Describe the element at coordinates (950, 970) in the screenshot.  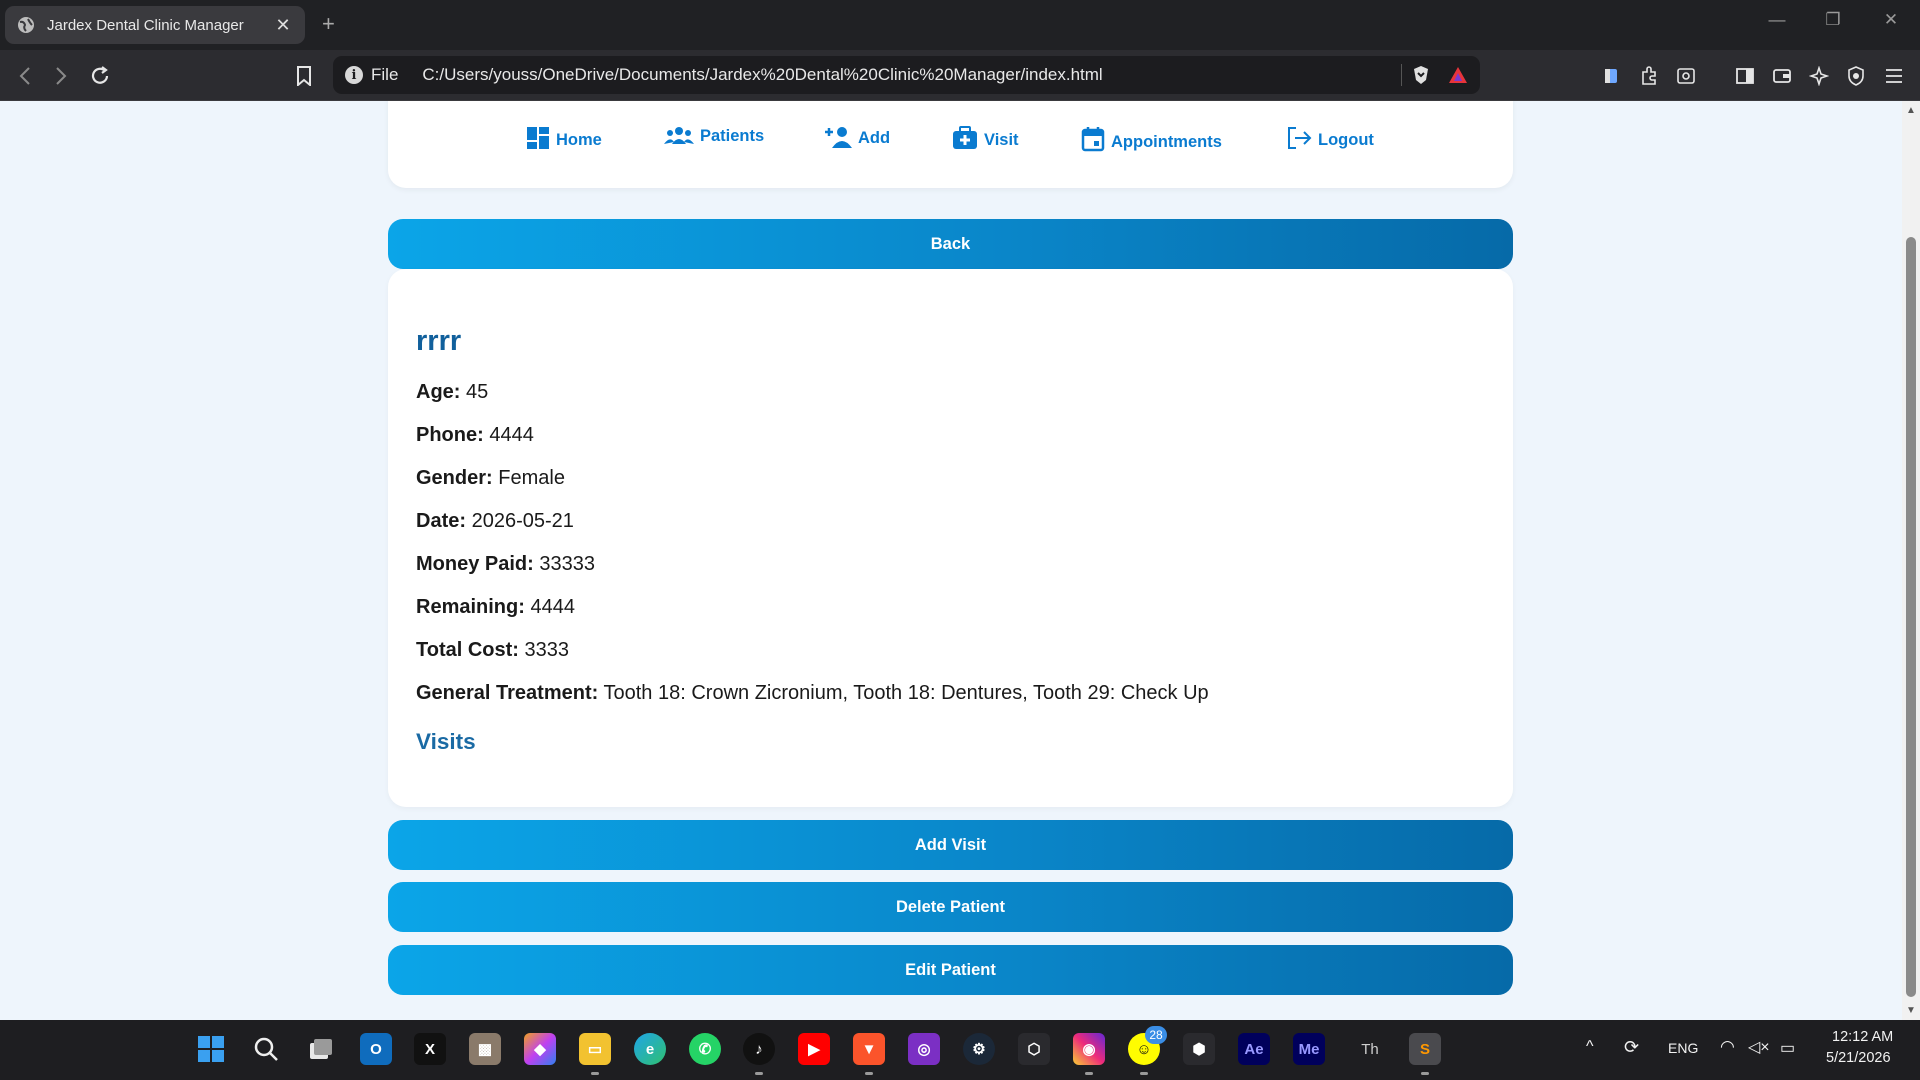
I see `edit-patient-button: Edit Patient` at that location.